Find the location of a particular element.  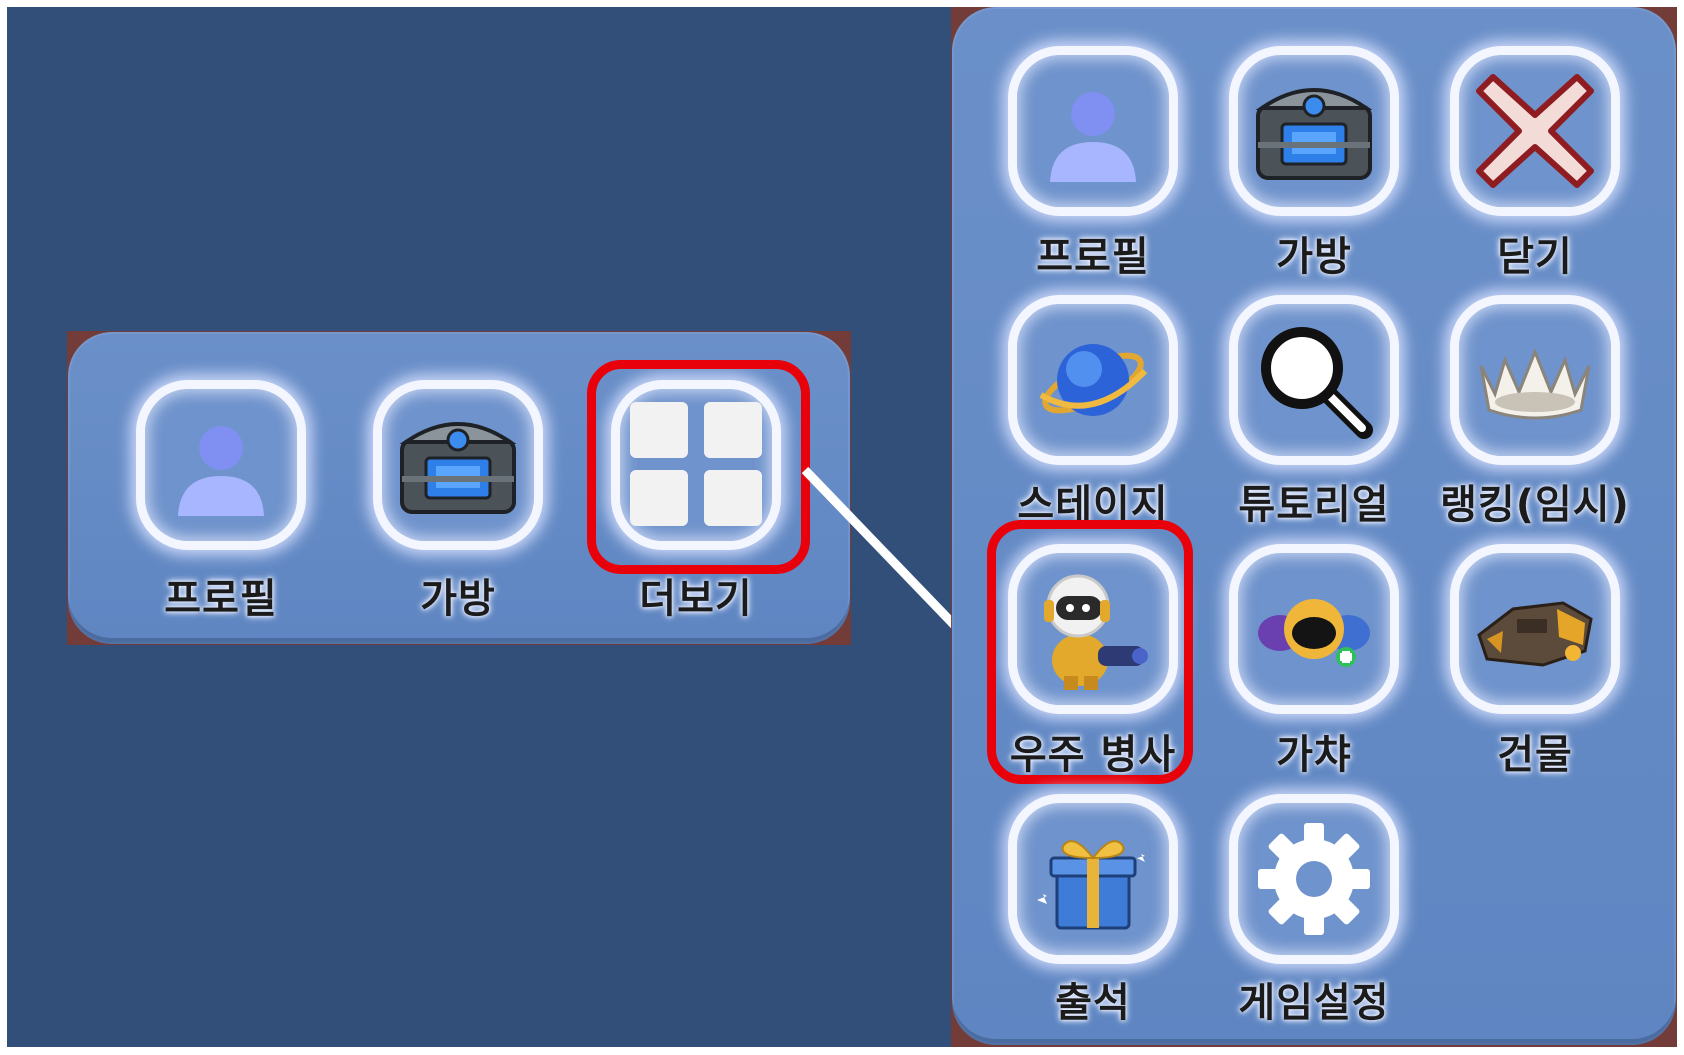

expanded-close-button is located at coordinates (1535, 131).